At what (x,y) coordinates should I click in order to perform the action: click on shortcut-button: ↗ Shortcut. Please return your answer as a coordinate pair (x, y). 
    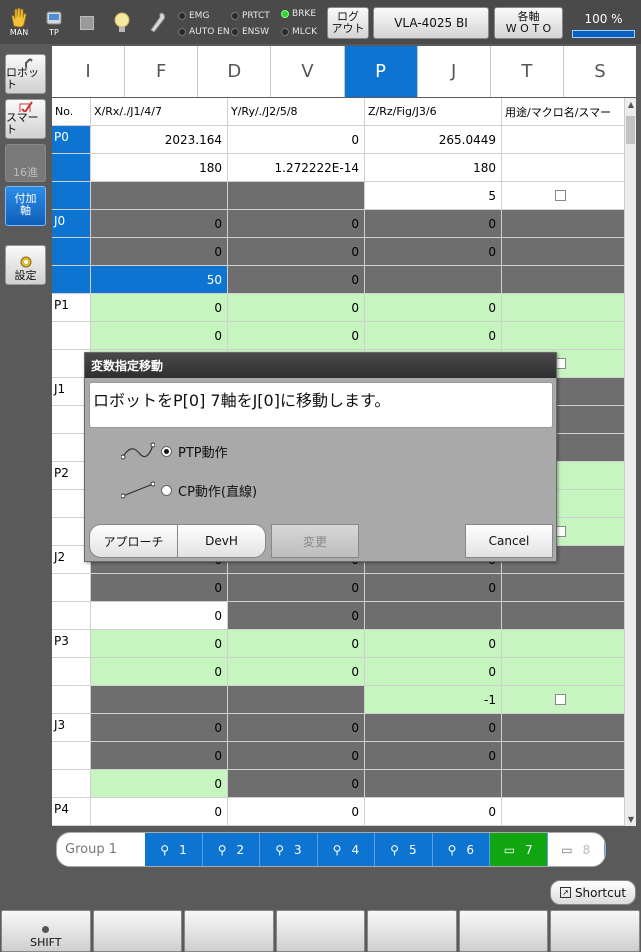
    Looking at the image, I should click on (593, 892).